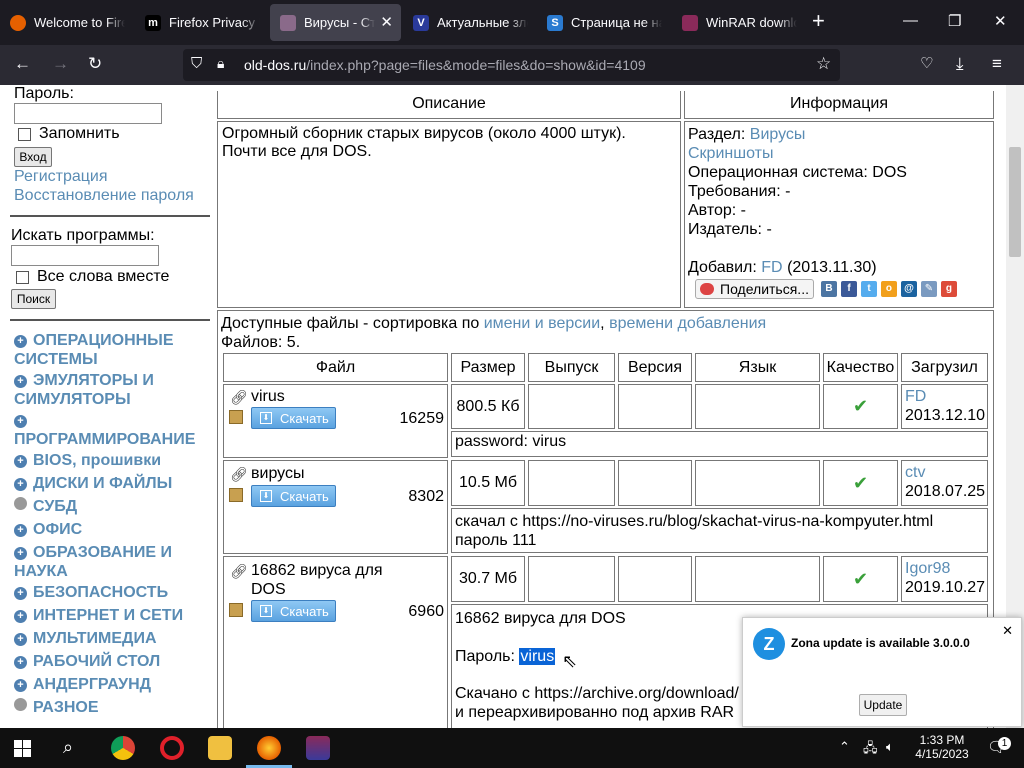  I want to click on category-item: + ИНТЕРНЕТ И СЕТИ, so click(114, 615).